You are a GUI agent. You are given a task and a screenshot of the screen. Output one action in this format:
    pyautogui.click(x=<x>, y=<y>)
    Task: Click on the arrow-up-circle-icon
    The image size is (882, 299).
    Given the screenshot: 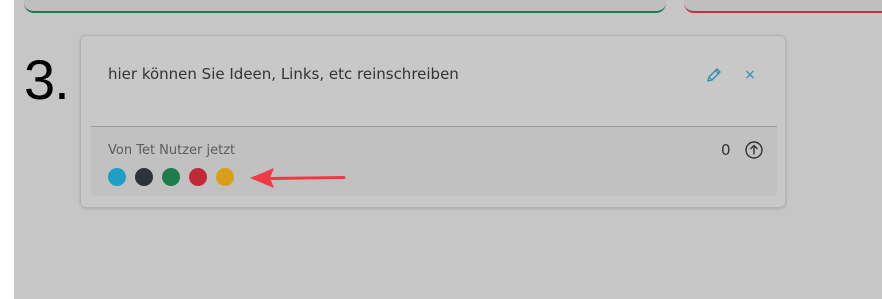 What is the action you would take?
    pyautogui.click(x=754, y=150)
    